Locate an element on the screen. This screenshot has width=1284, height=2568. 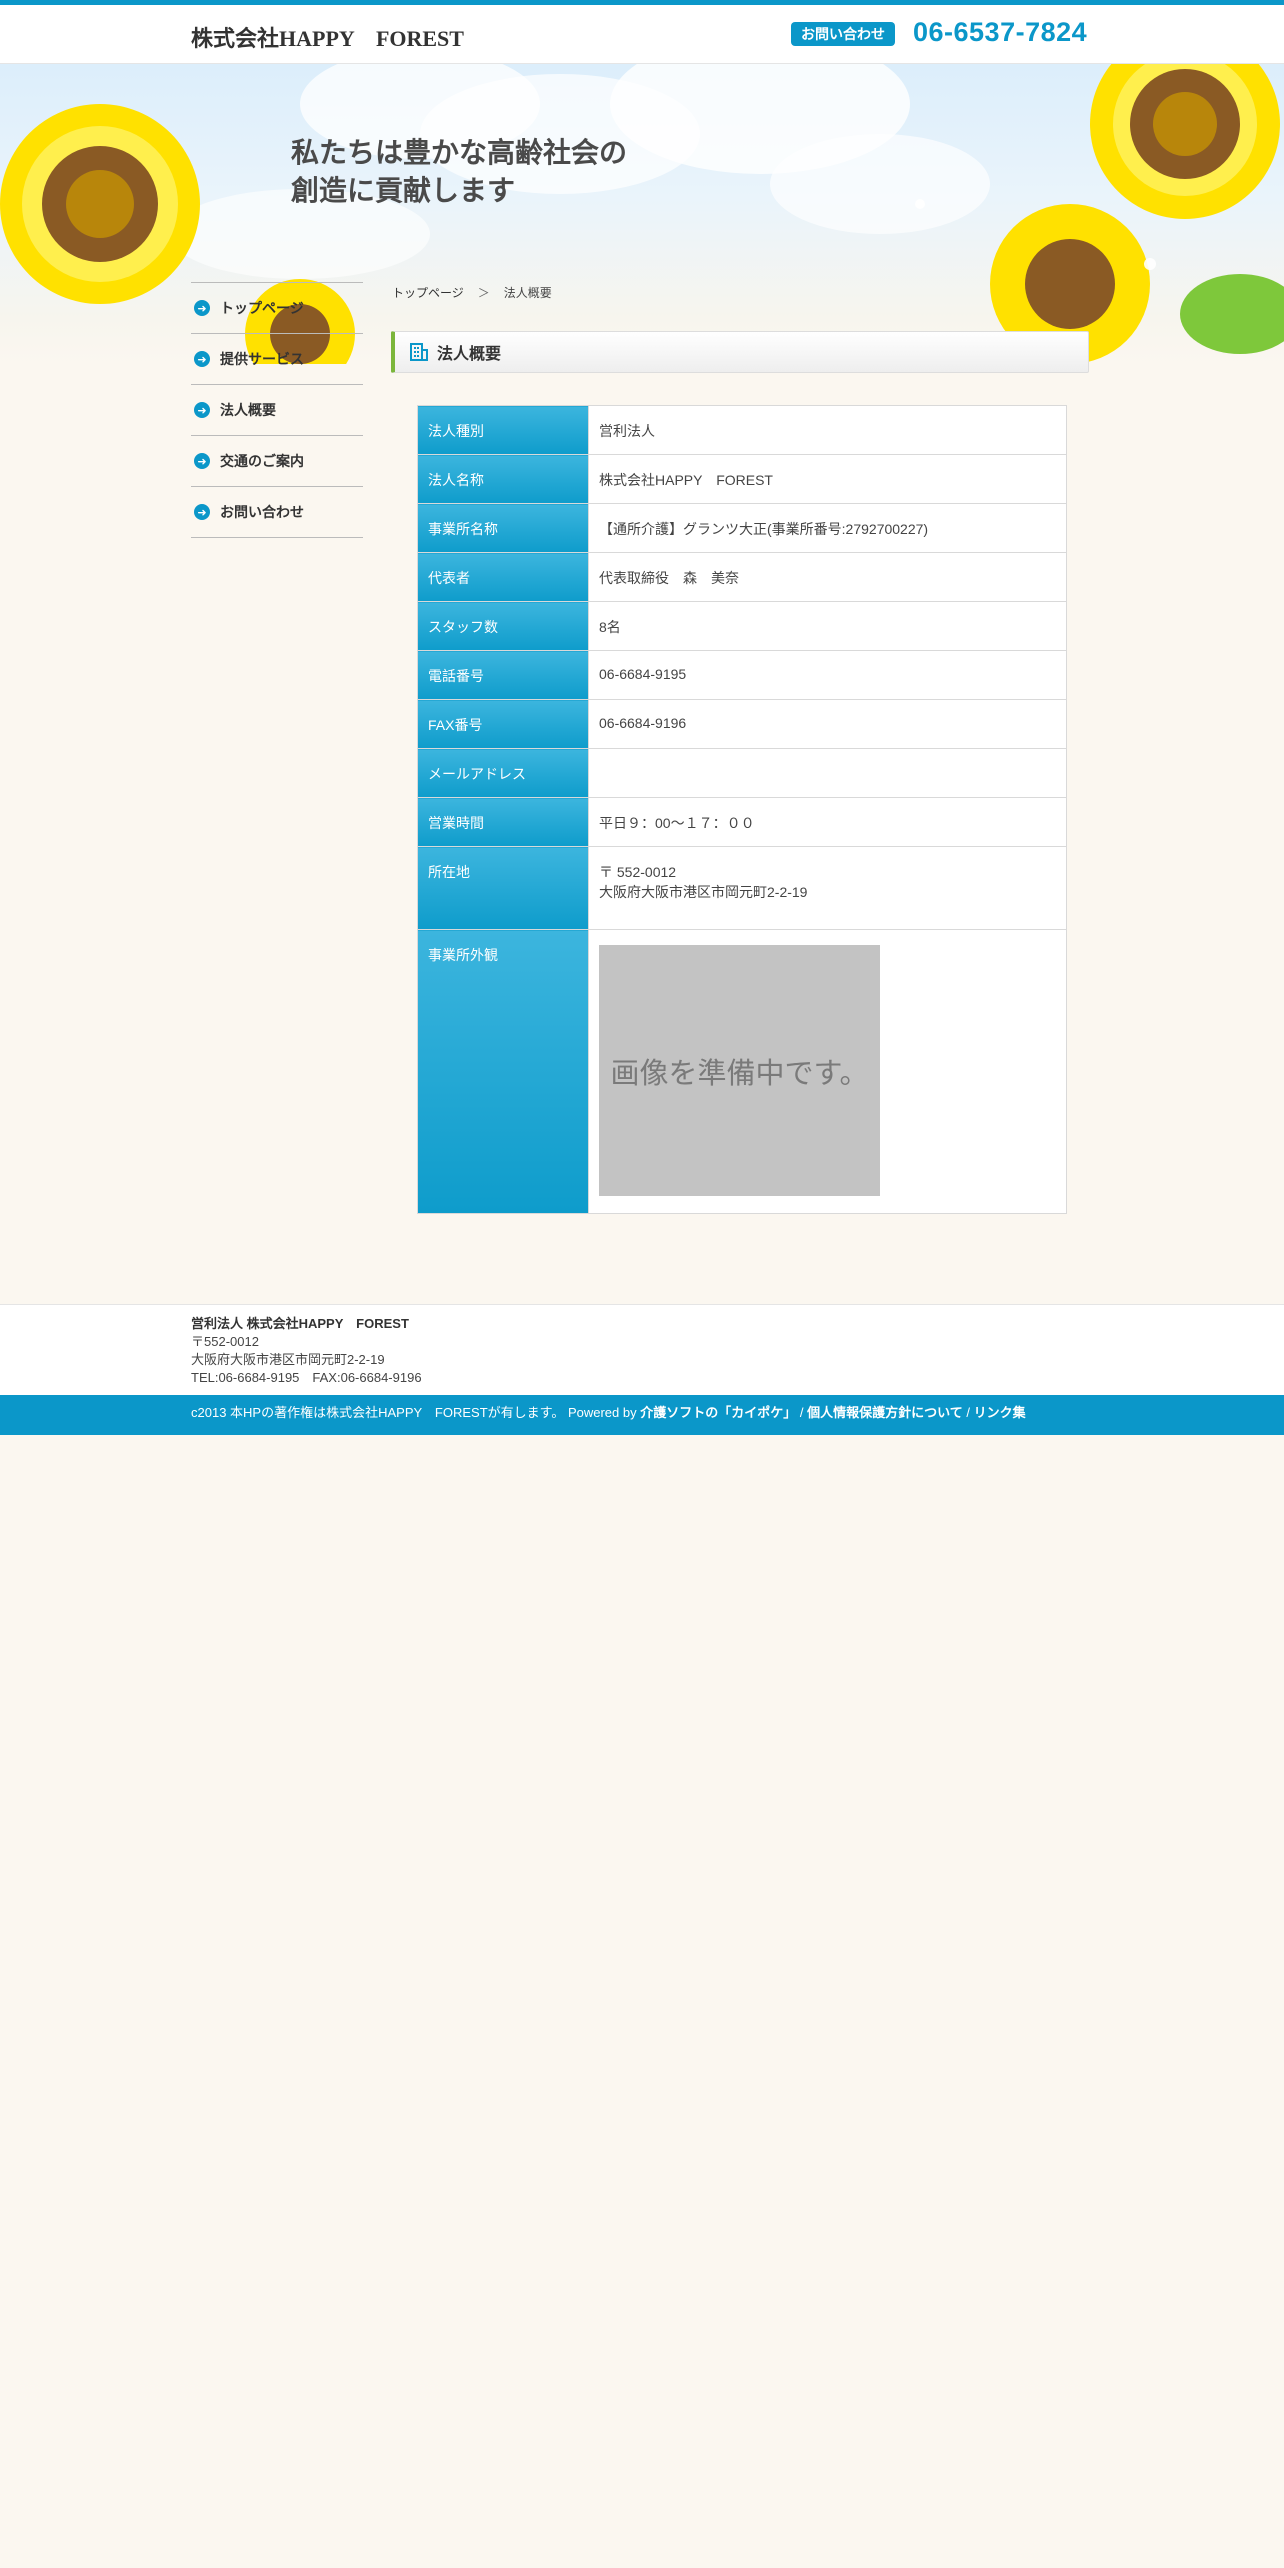
footer-postal: 〒552-0012 is located at coordinates (225, 1341).